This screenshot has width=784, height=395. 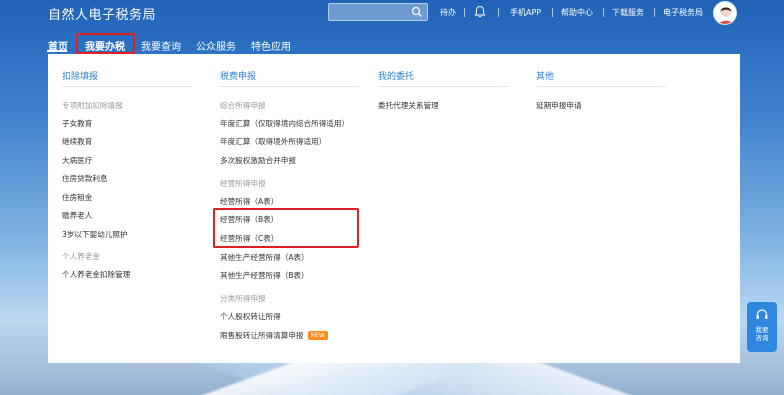 What do you see at coordinates (243, 105) in the screenshot?
I see `menu-group-label: 综合所得申报` at bounding box center [243, 105].